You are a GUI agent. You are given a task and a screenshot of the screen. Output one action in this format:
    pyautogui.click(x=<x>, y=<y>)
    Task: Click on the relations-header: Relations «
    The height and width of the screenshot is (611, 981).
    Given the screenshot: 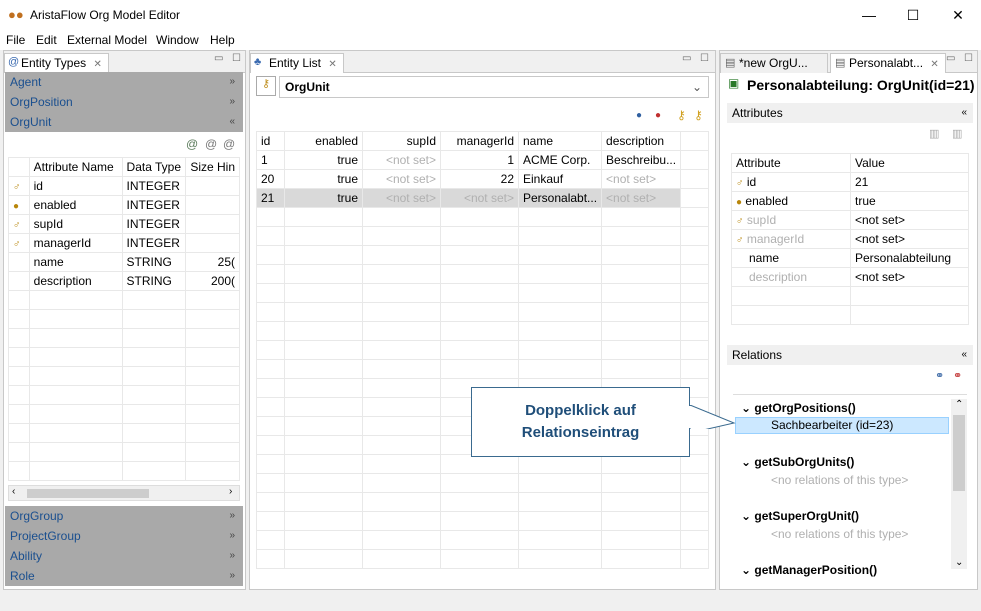 What is the action you would take?
    pyautogui.click(x=850, y=355)
    